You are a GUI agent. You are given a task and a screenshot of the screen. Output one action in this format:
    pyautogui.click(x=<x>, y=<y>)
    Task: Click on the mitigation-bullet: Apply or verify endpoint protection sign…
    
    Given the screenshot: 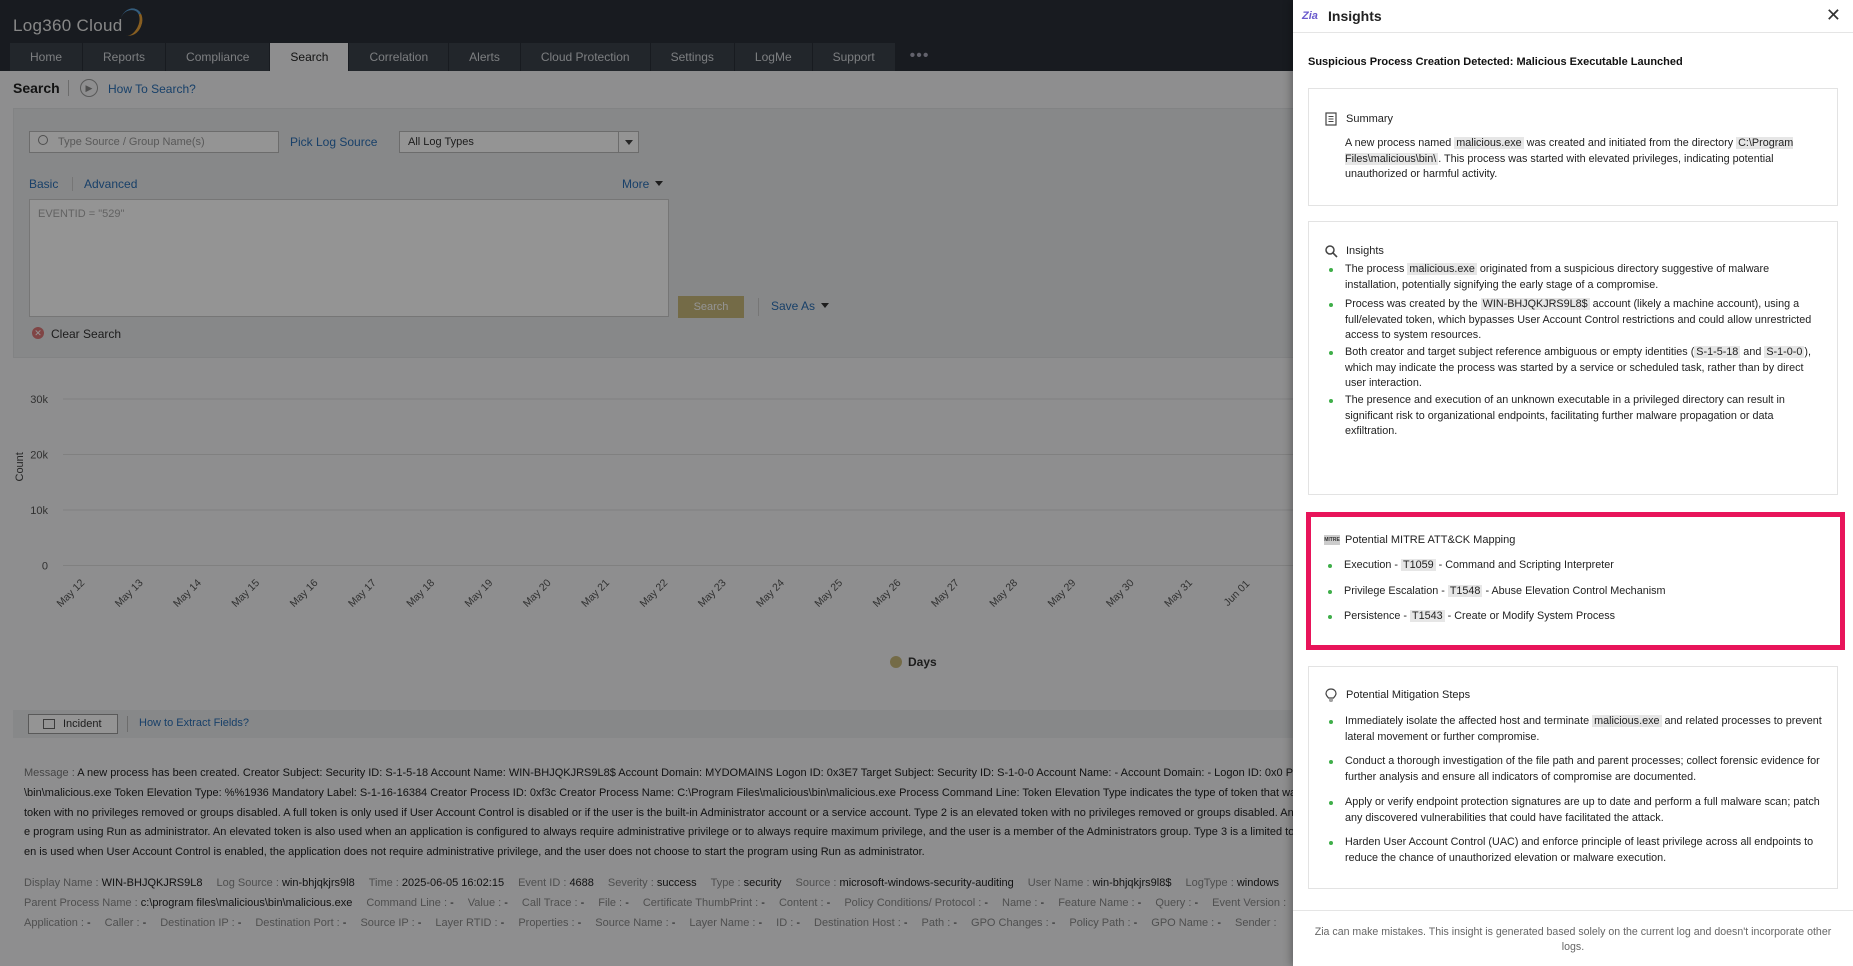 What is the action you would take?
    pyautogui.click(x=1577, y=810)
    